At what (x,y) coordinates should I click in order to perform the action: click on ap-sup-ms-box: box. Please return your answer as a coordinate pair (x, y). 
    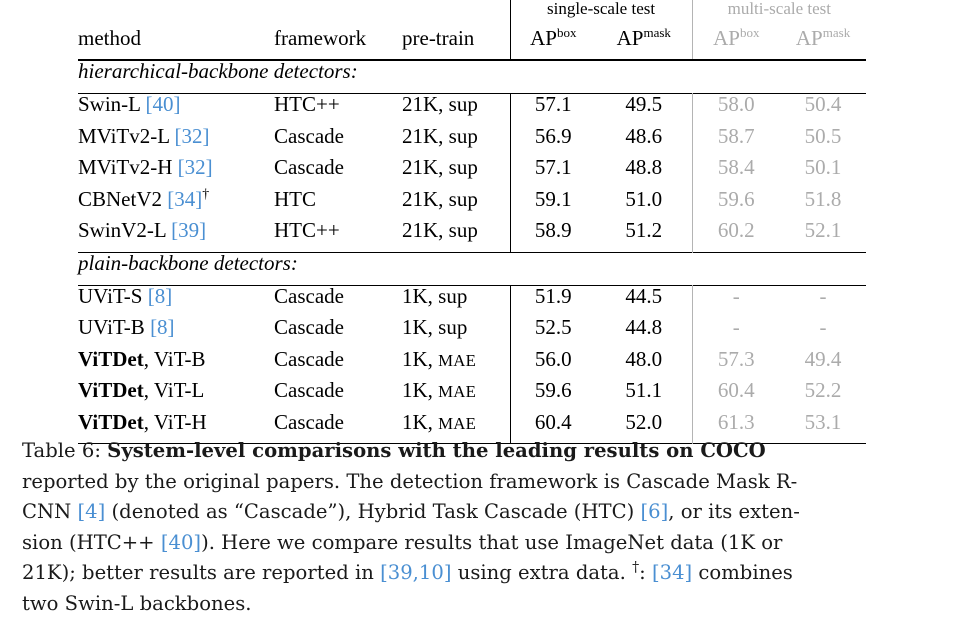
    Looking at the image, I should click on (749, 32).